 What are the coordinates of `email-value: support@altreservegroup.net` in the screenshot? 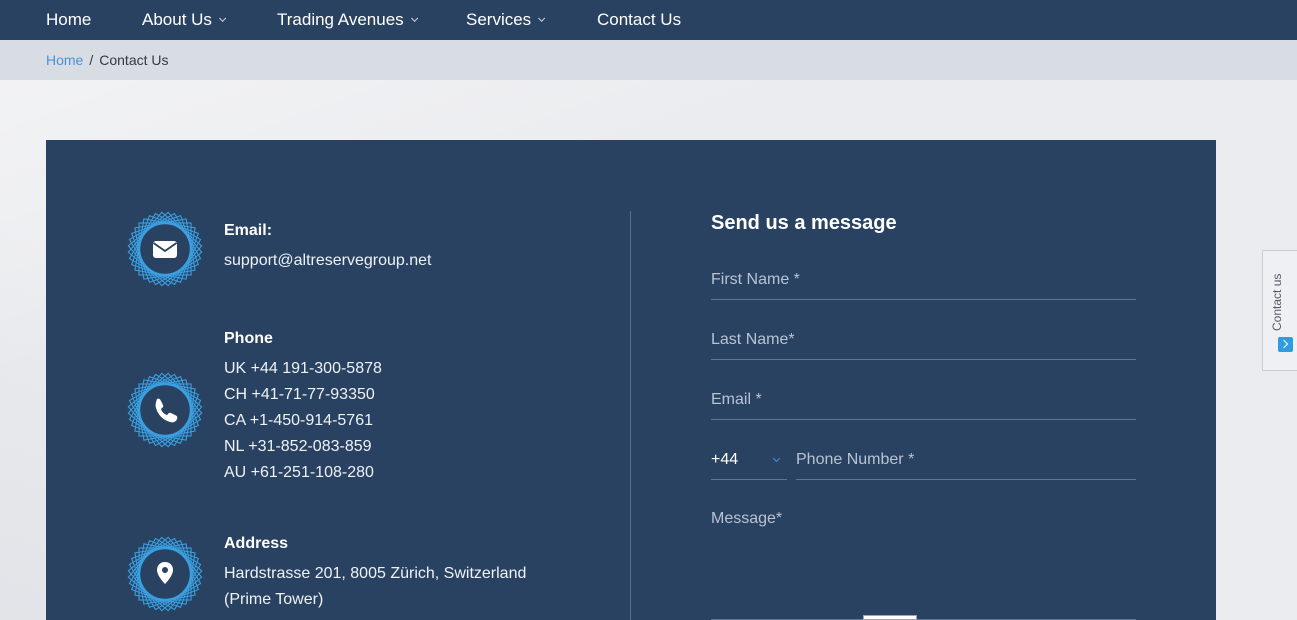 It's located at (327, 261).